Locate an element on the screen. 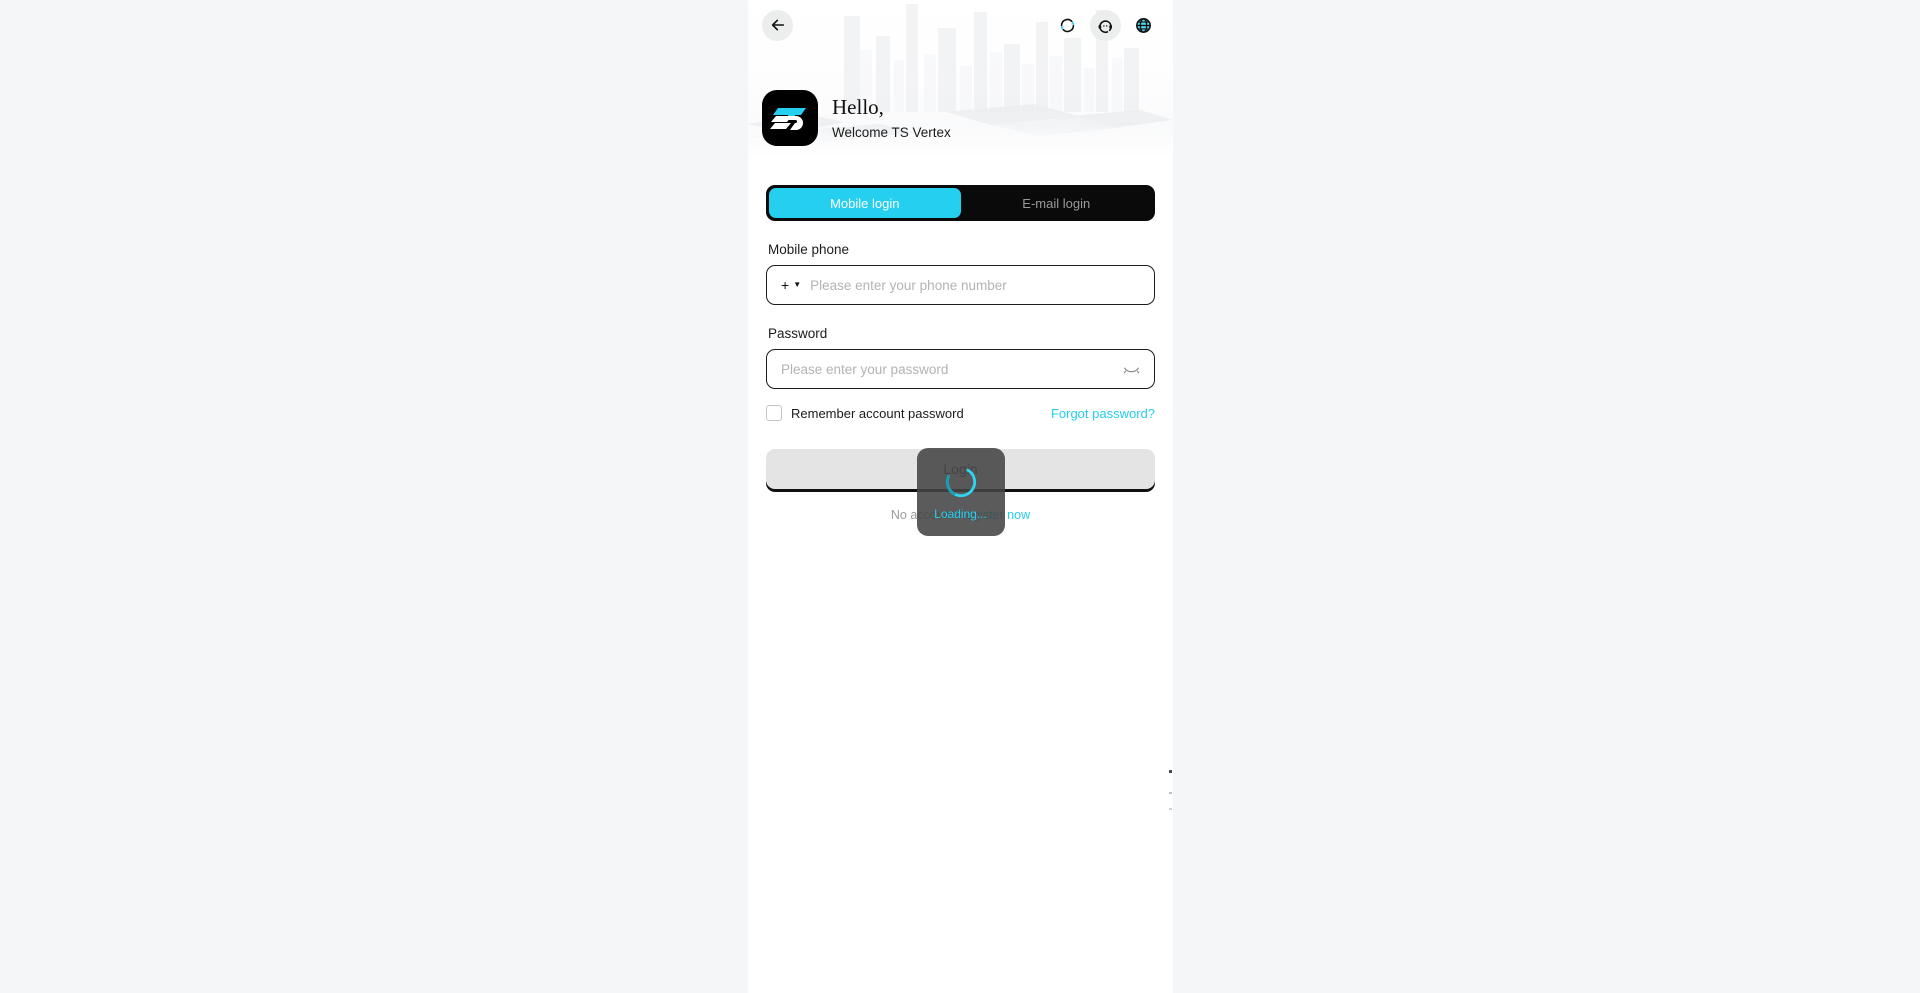 The height and width of the screenshot is (993, 1920). password-input: Please enter your password is located at coordinates (952, 369).